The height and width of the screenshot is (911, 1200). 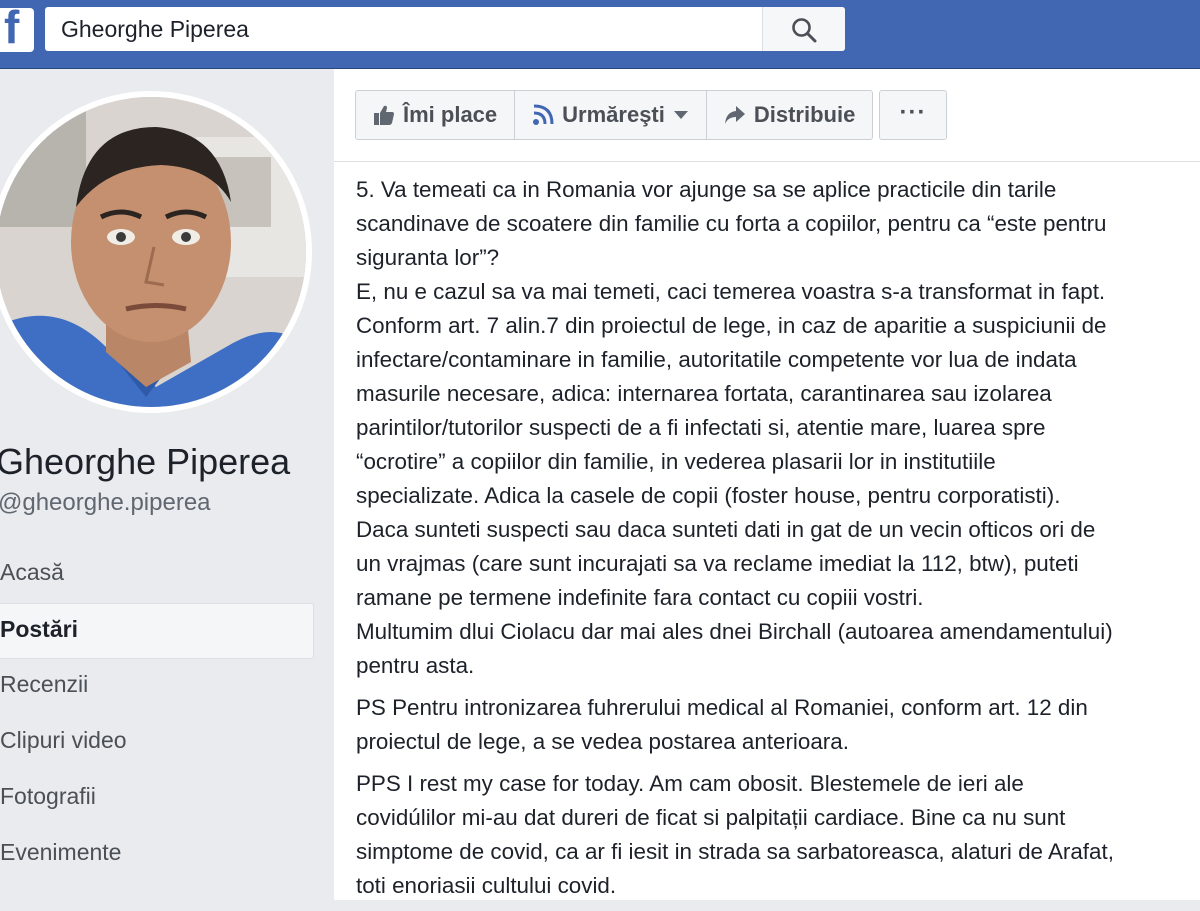 I want to click on chevron-down-icon, so click(x=680, y=115).